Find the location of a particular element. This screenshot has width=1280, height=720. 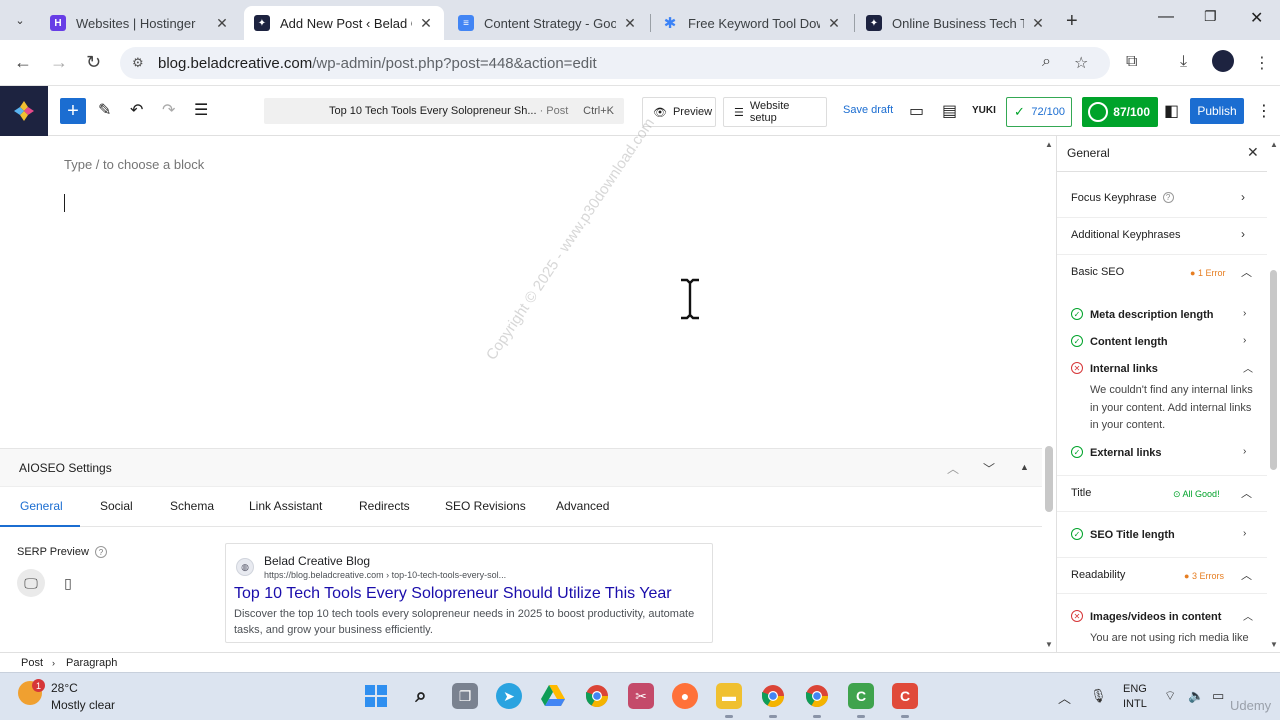

firefox-icon: ● is located at coordinates (685, 696).